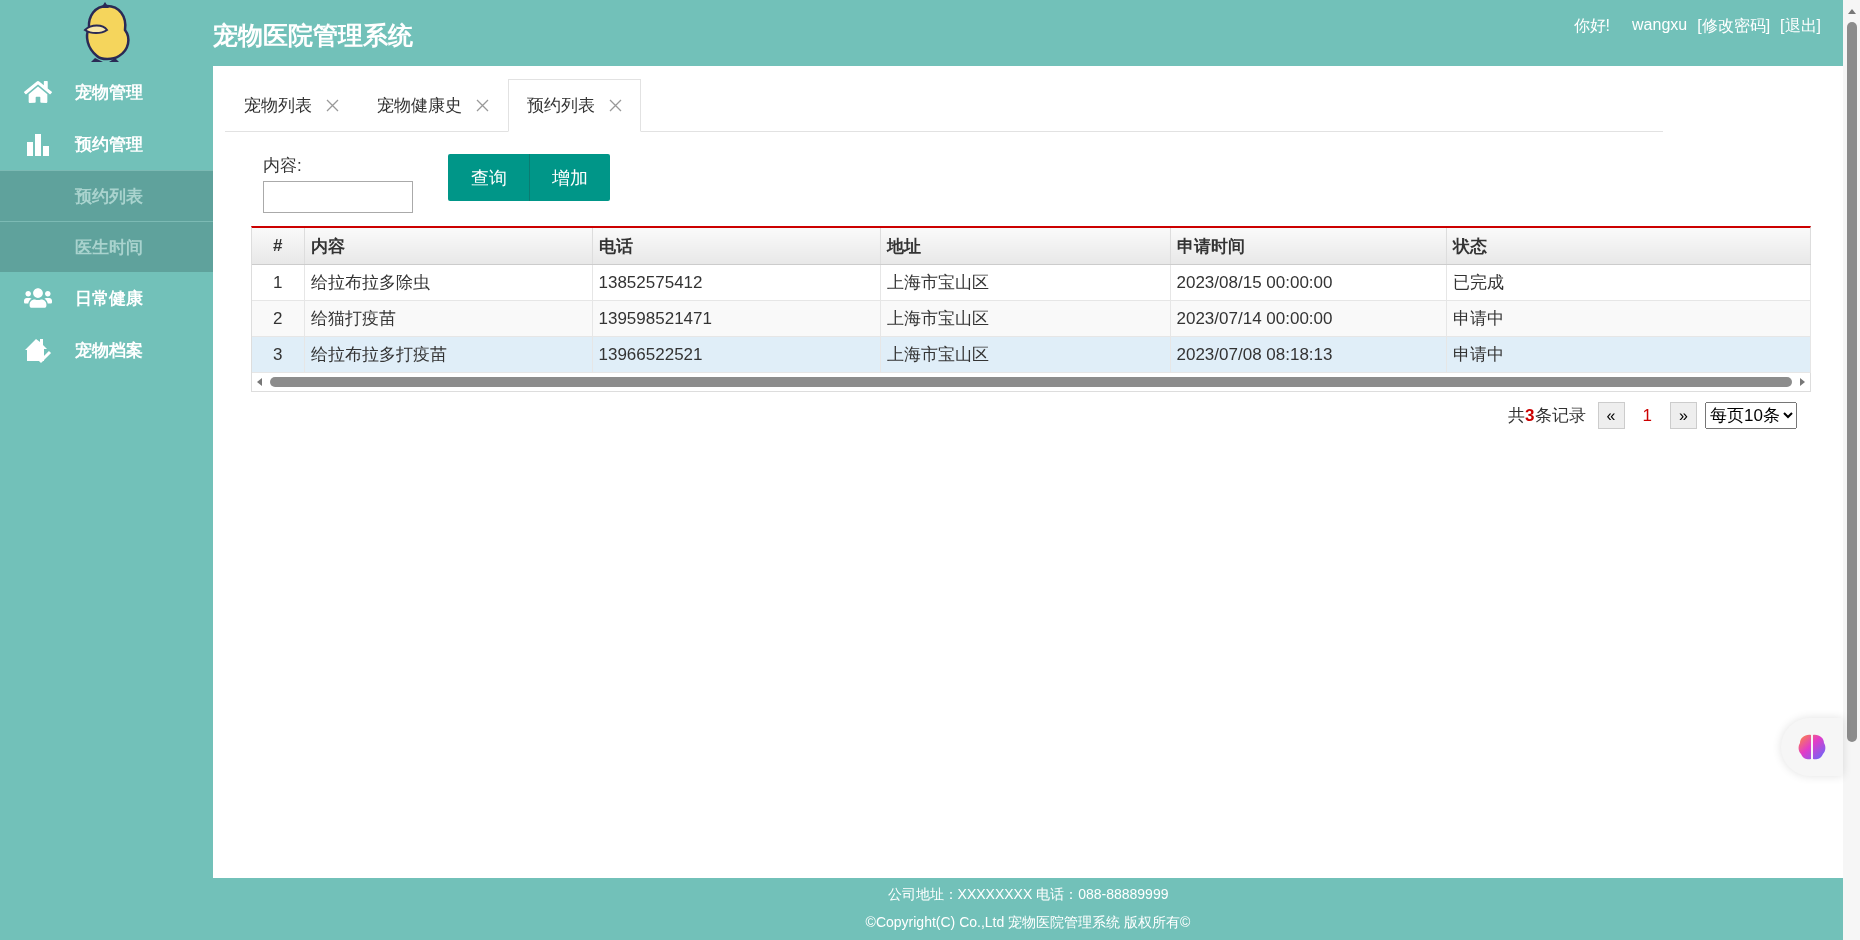  I want to click on table-row: 2 给猫打疫苗 139598521471 上海市宝山区 2023/07/14 00:00:00 申请中, so click(1031, 318).